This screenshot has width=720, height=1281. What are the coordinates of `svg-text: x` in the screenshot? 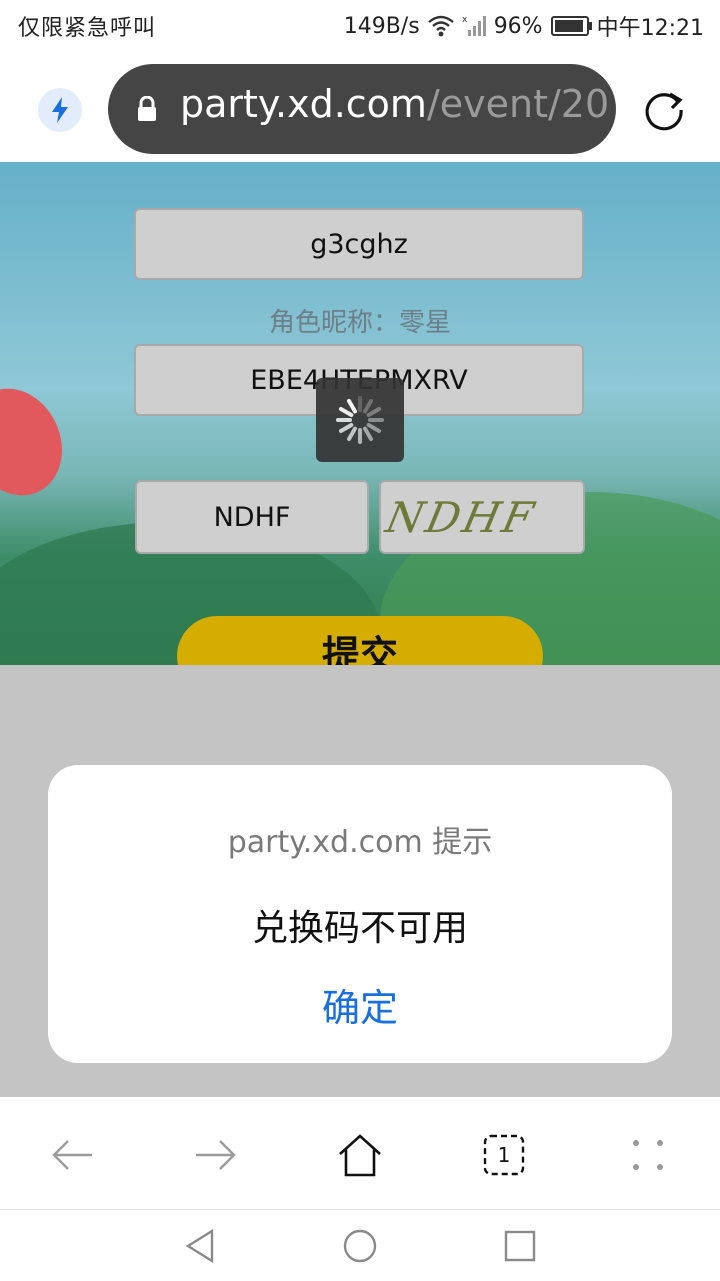 It's located at (465, 20).